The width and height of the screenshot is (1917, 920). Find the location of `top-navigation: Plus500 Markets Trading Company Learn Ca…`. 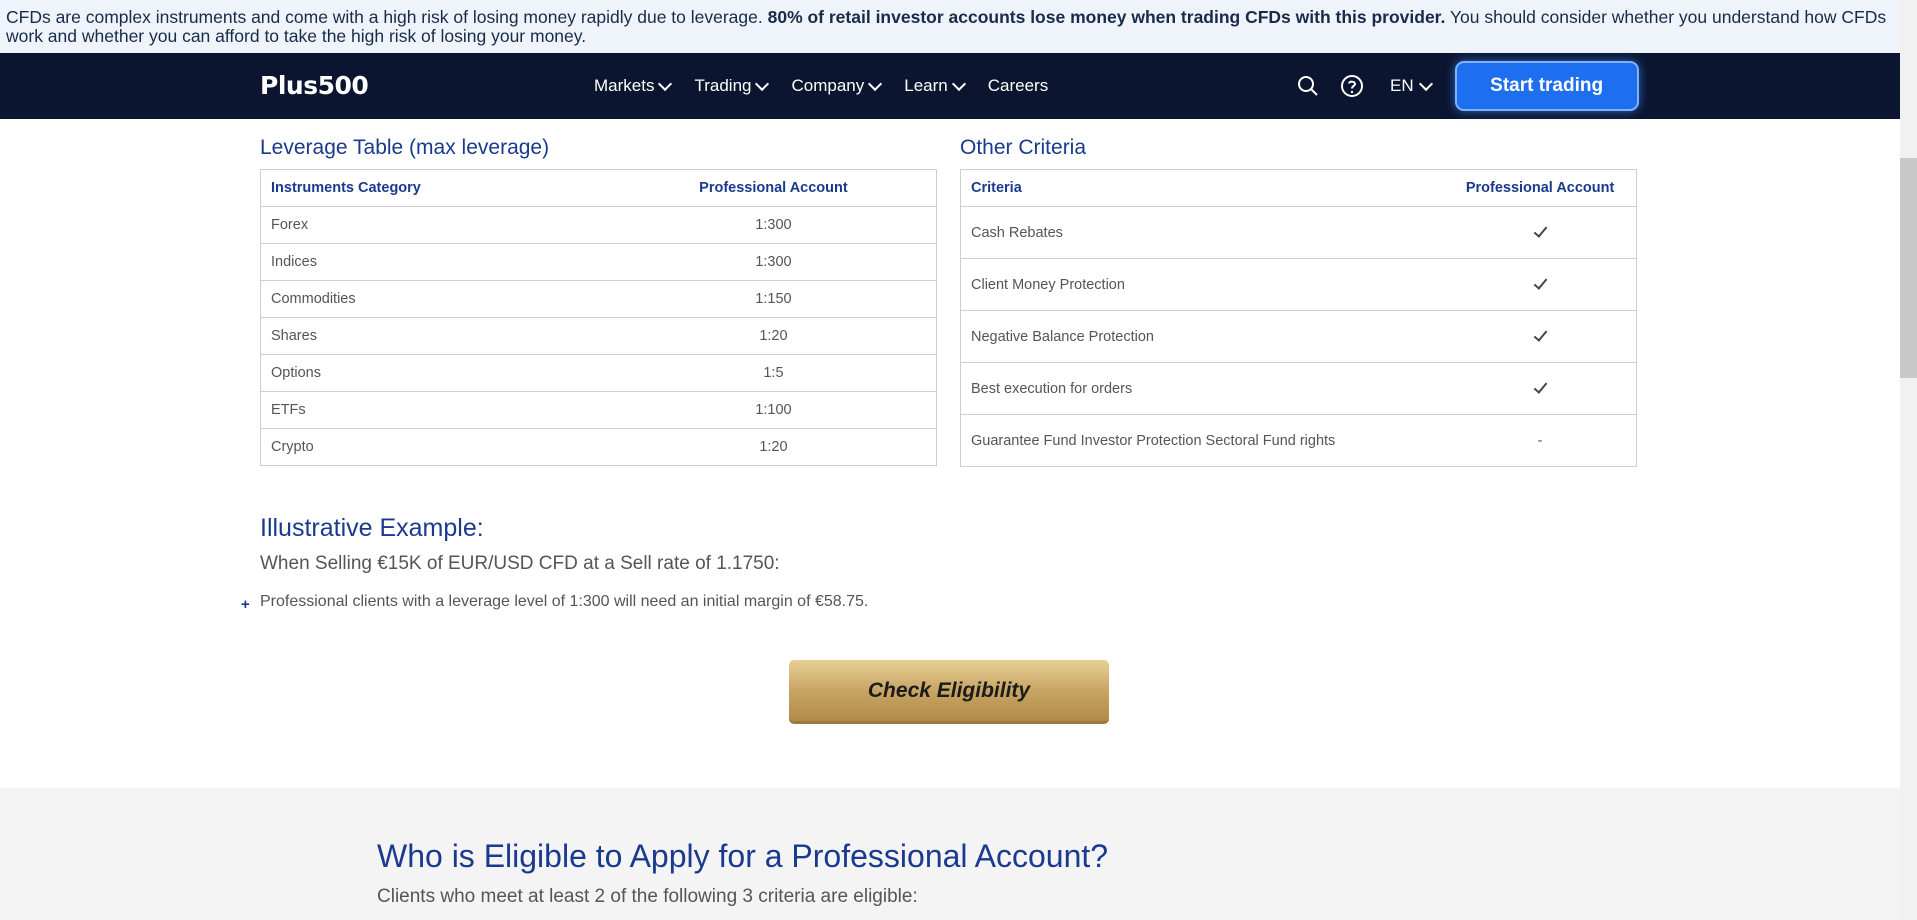

top-navigation: Plus500 Markets Trading Company Learn Ca… is located at coordinates (950, 86).